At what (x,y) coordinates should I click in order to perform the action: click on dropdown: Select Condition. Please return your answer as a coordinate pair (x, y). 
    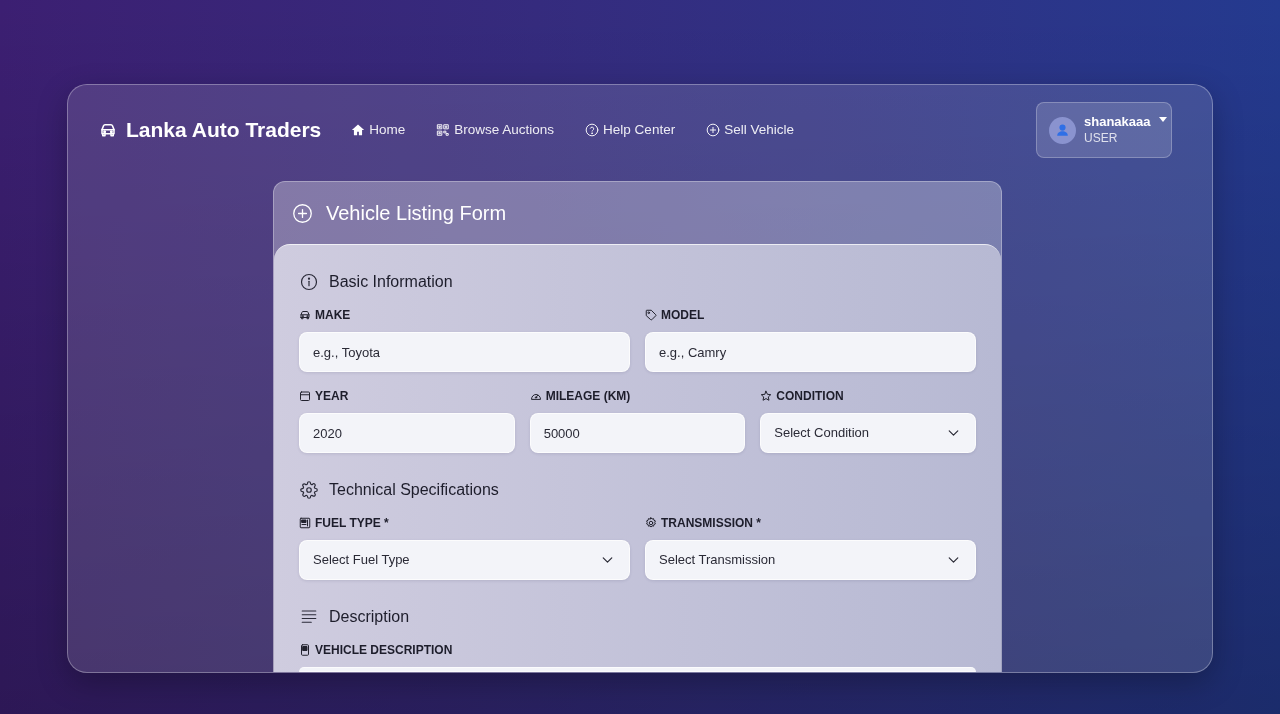
    Looking at the image, I should click on (868, 433).